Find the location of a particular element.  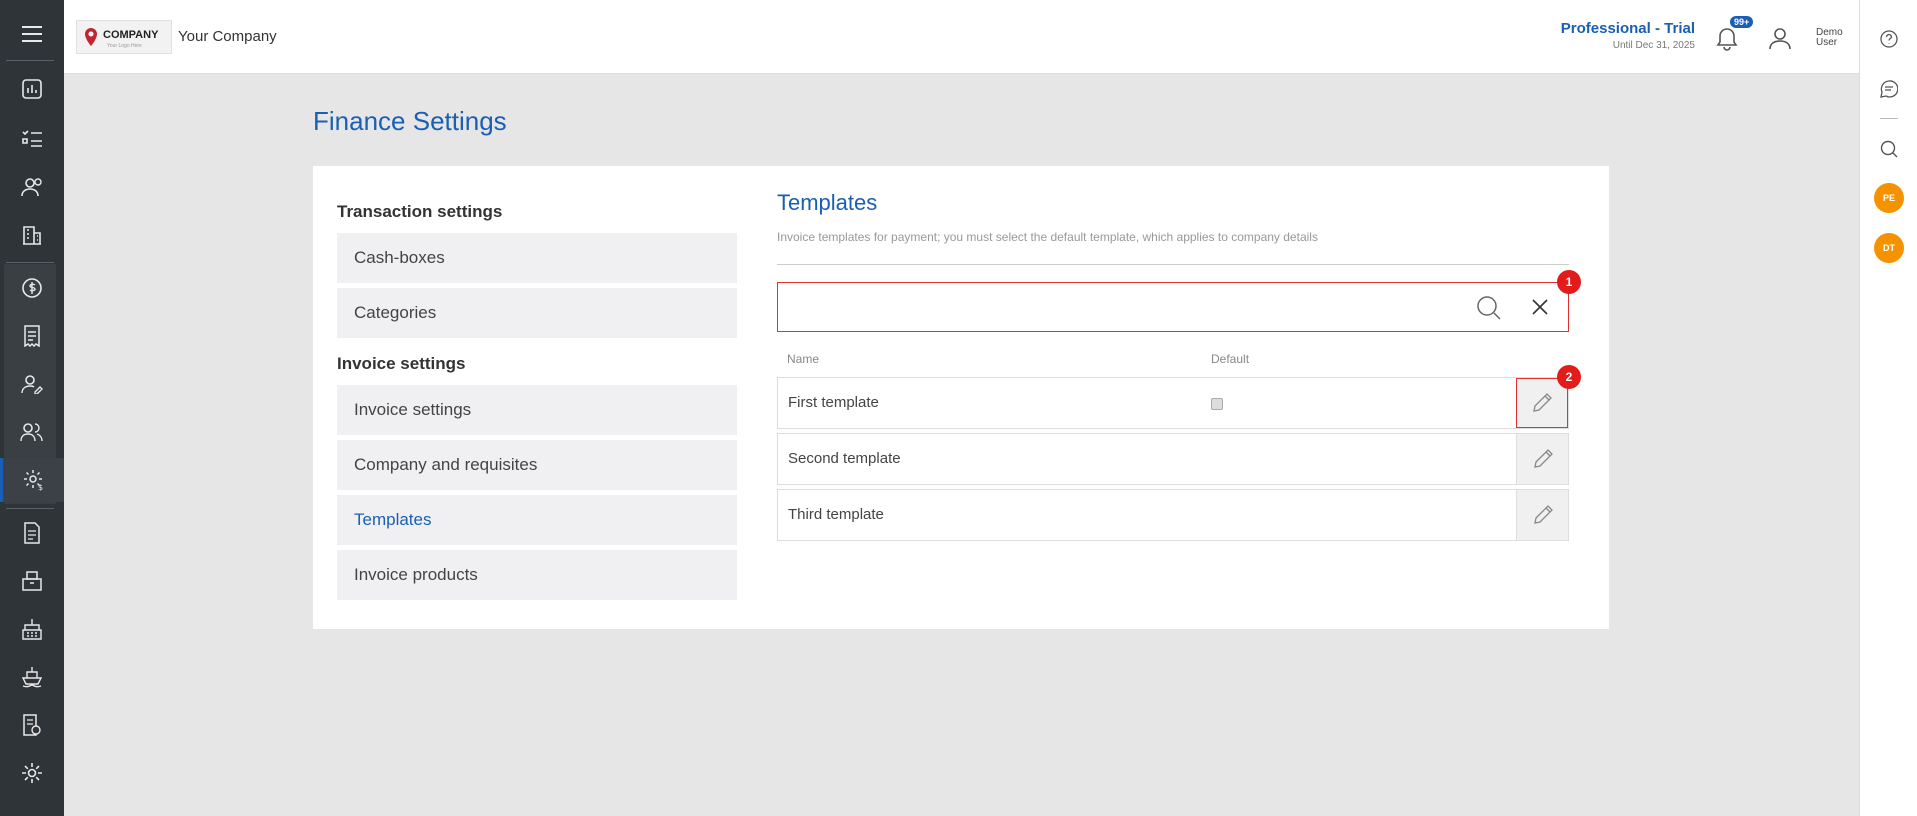

dashboard-icon is located at coordinates (32, 89).